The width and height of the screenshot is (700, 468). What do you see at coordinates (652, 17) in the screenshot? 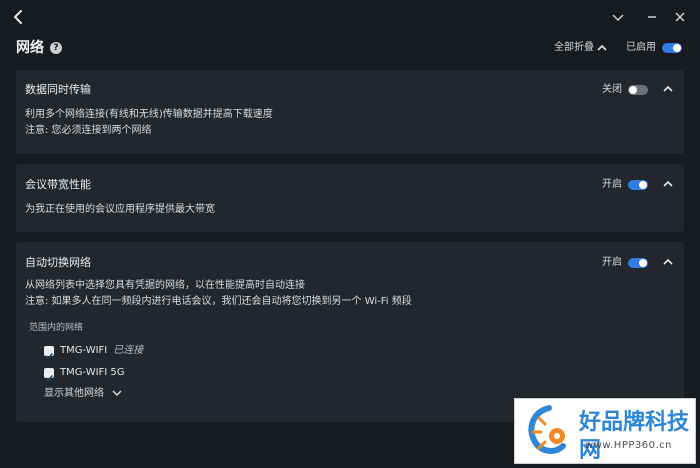
I see `minimize-icon` at bounding box center [652, 17].